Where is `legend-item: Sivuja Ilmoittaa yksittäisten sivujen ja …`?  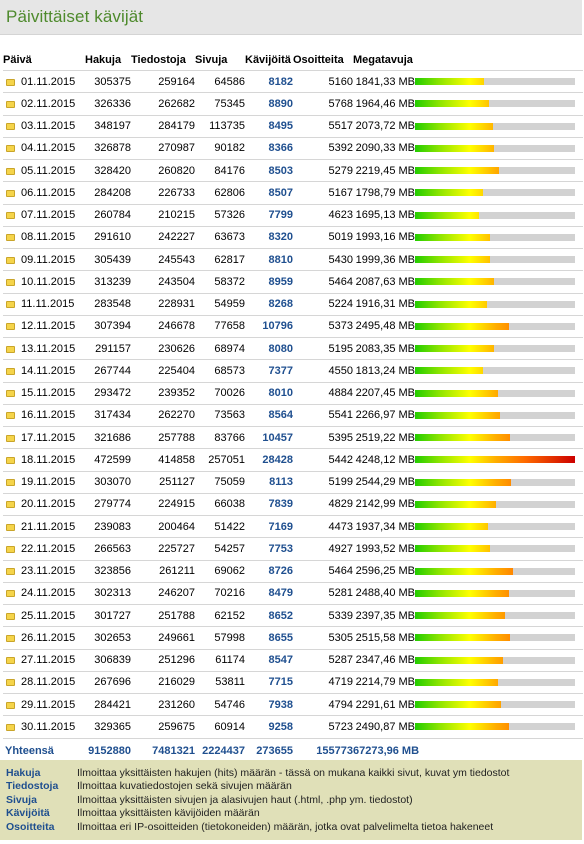
legend-item: Sivuja Ilmoittaa yksittäisten sivujen ja … is located at coordinates (257, 800).